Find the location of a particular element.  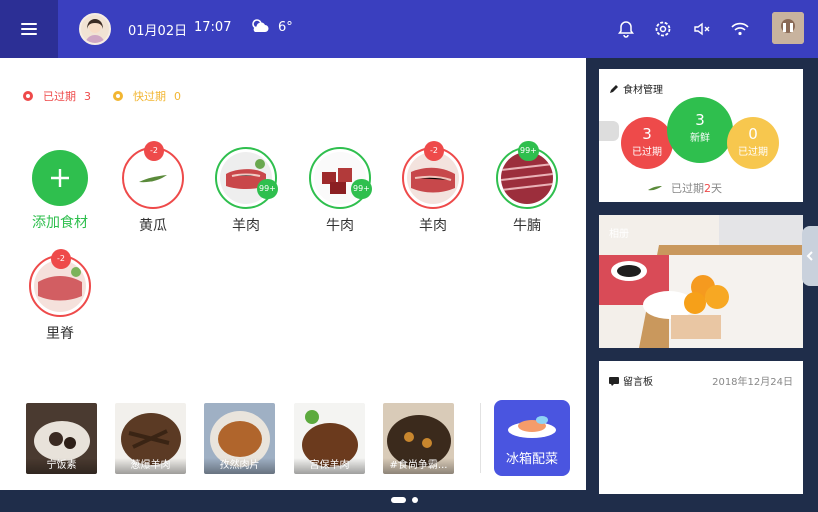

recipe-title: 孜然肉片 is located at coordinates (239, 466).